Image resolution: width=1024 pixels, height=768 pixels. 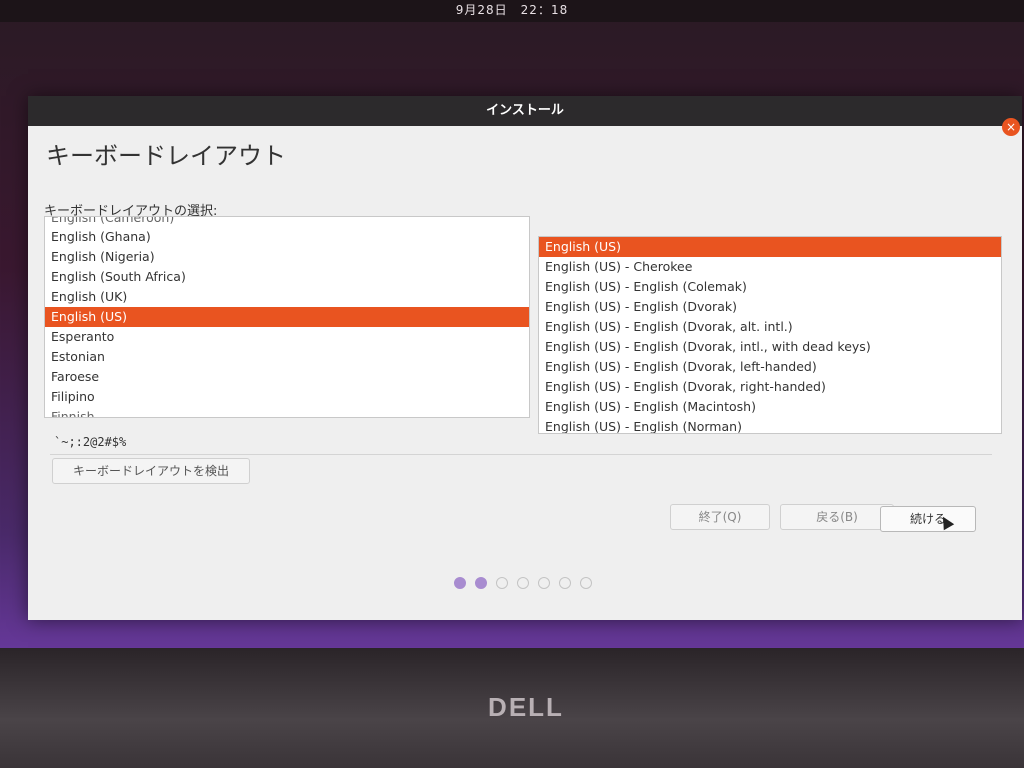 What do you see at coordinates (287, 277) in the screenshot?
I see `list-item: English (South Africa)` at bounding box center [287, 277].